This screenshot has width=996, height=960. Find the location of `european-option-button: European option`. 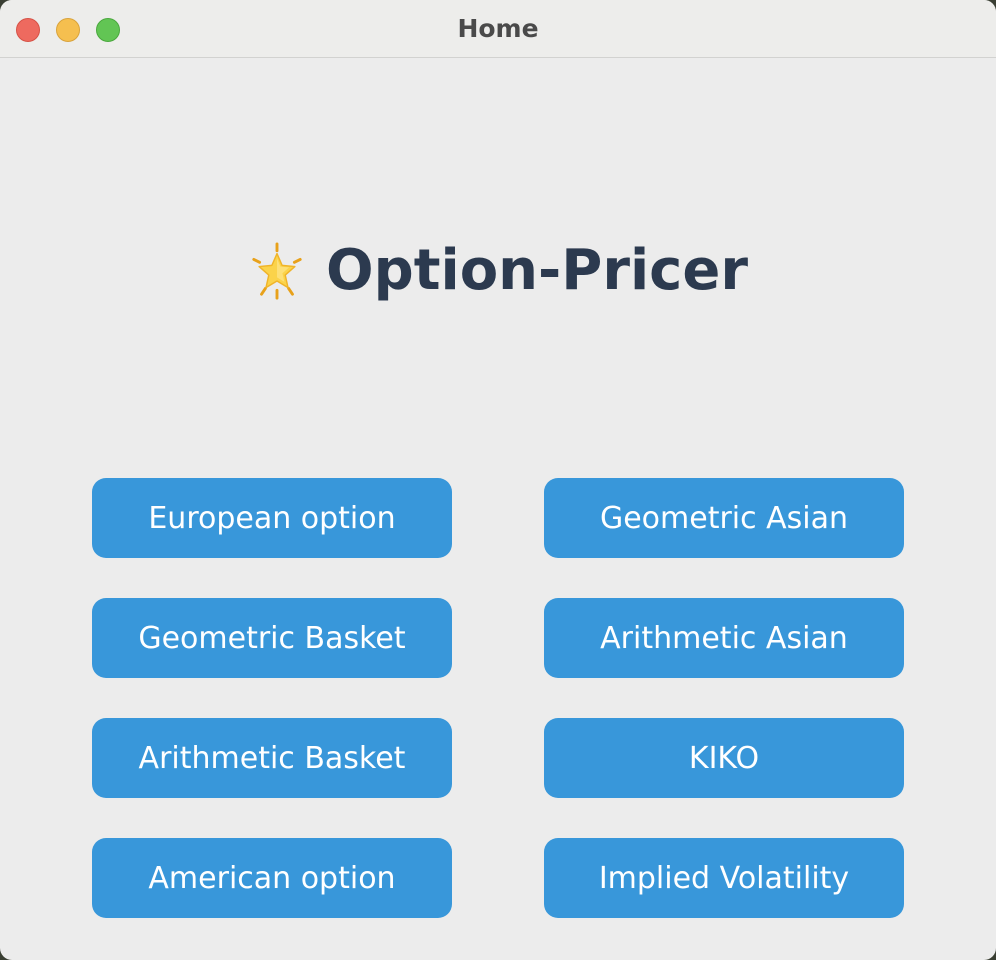

european-option-button: European option is located at coordinates (272, 518).